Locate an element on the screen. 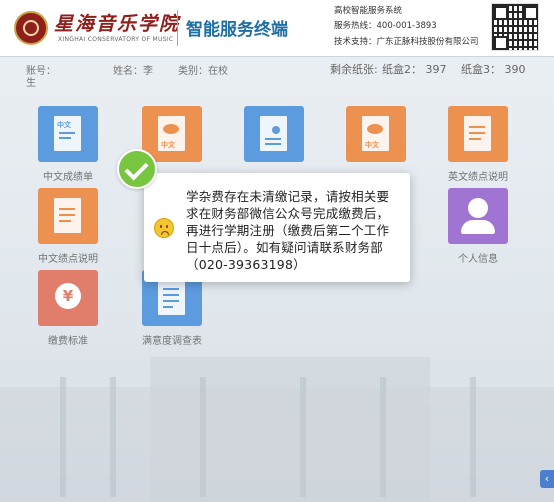  school-name-en: XINGHAI CONSERVATORY OF MUSIC is located at coordinates (116, 39).